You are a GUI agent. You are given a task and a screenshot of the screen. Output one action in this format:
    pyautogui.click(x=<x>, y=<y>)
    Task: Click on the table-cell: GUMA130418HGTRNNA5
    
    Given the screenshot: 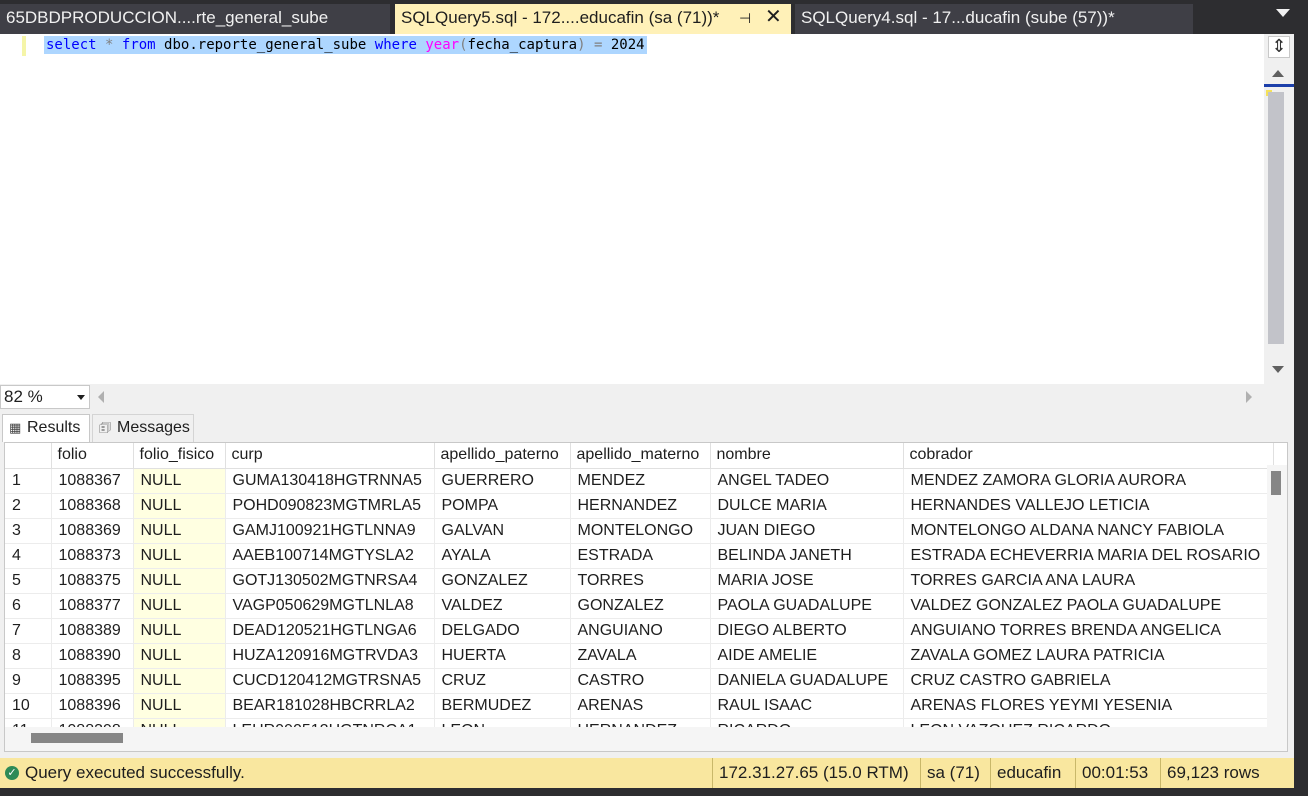 What is the action you would take?
    pyautogui.click(x=330, y=481)
    